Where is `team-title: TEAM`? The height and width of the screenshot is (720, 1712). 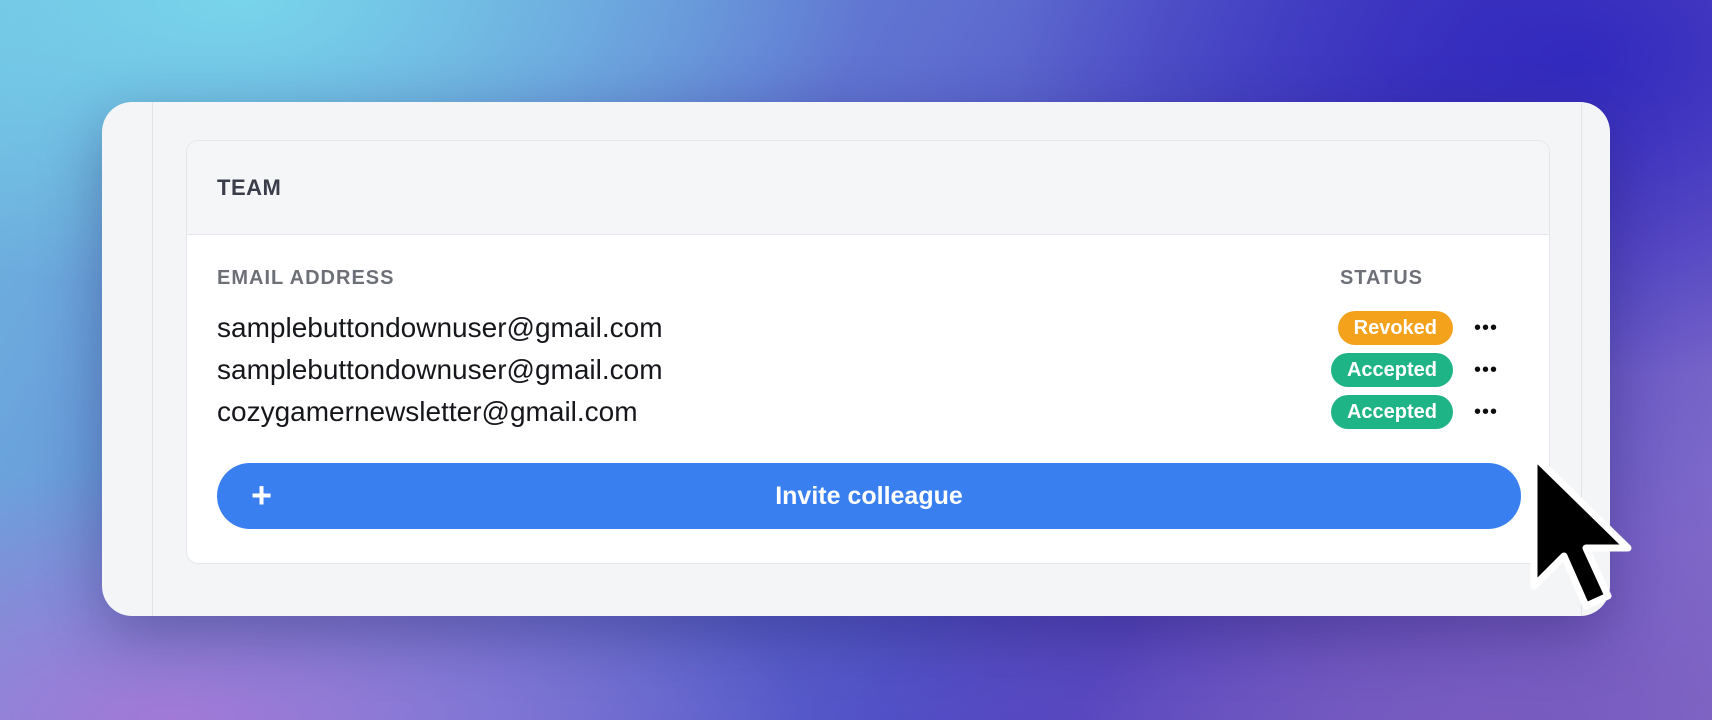 team-title: TEAM is located at coordinates (249, 187).